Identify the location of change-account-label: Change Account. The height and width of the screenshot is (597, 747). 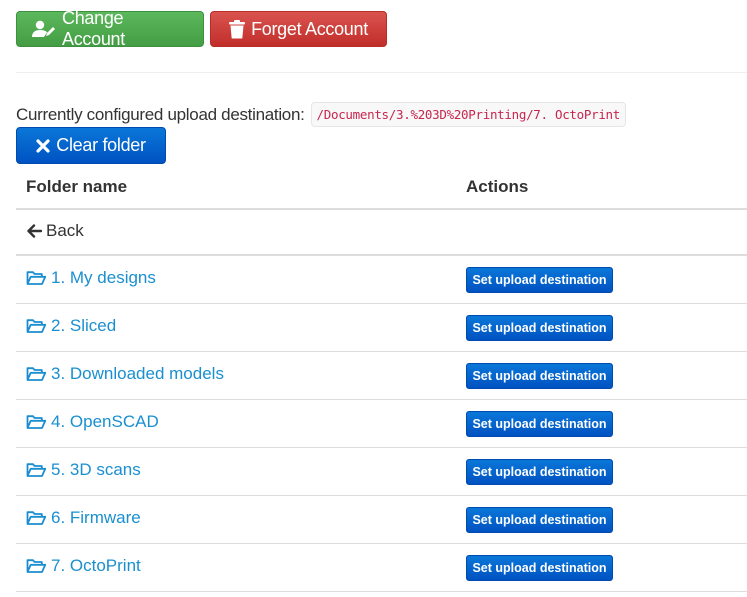
(93, 28).